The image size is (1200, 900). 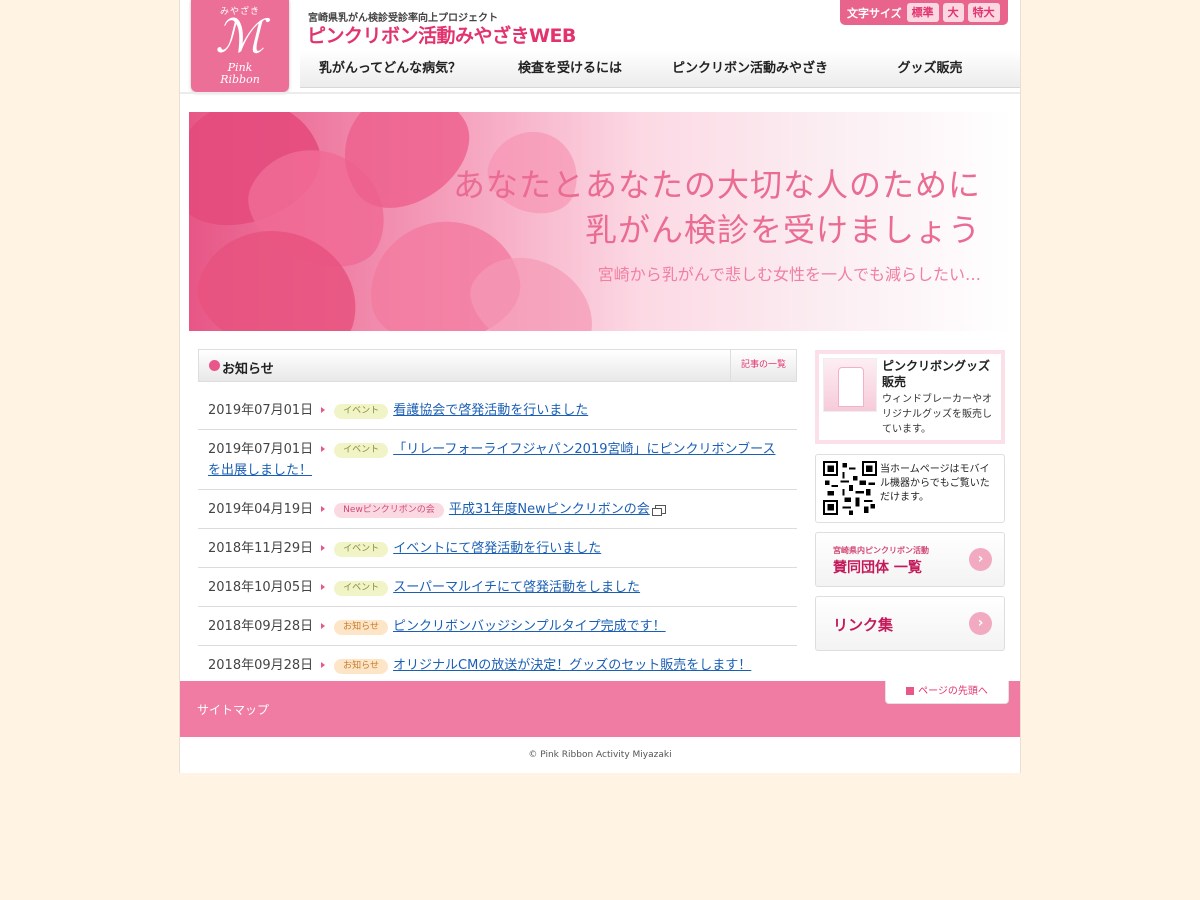 I want to click on mobile-description-line: ル機器からでもご覧いた, so click(x=935, y=483).